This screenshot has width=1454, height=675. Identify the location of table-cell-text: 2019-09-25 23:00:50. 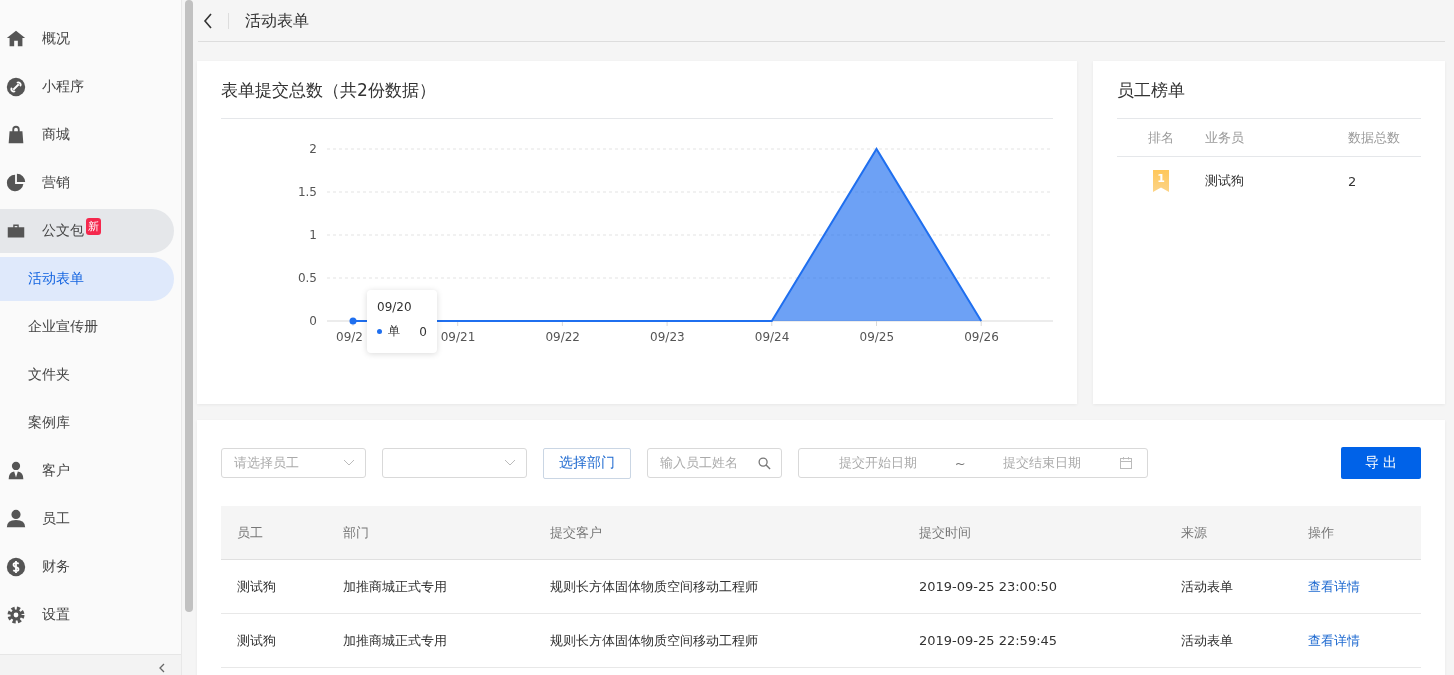
(989, 586).